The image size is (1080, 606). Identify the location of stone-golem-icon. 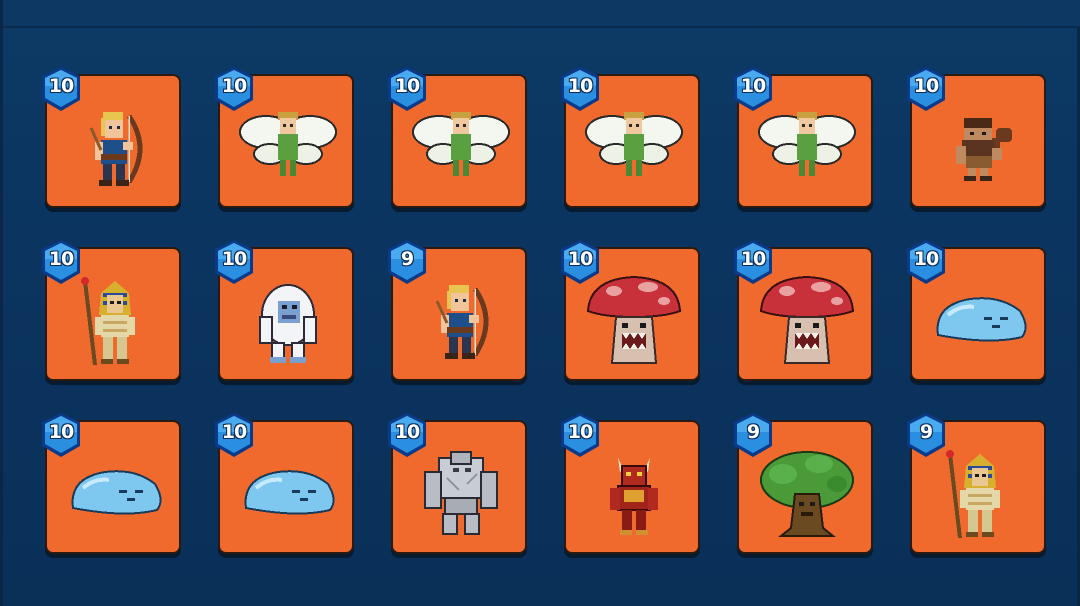
(461, 494).